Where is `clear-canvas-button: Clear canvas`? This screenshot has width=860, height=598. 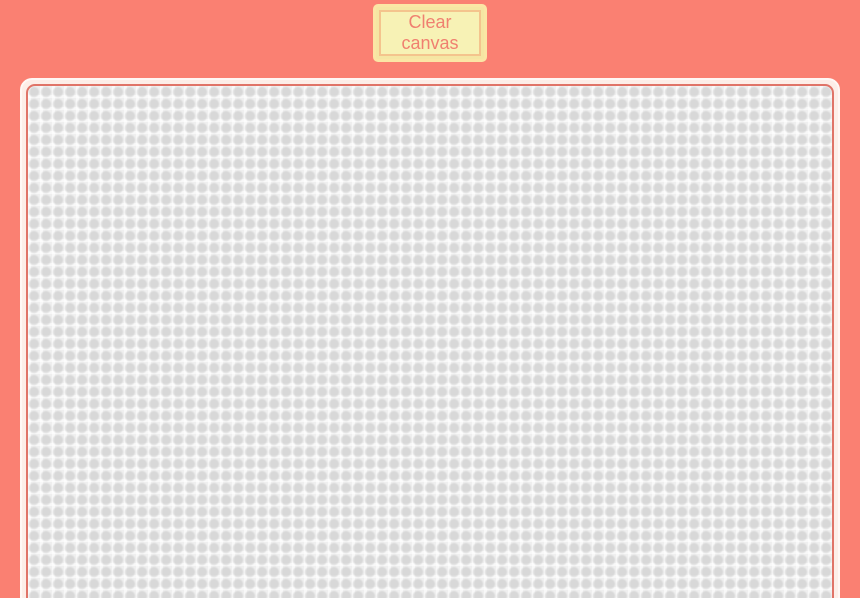
clear-canvas-button: Clear canvas is located at coordinates (430, 33).